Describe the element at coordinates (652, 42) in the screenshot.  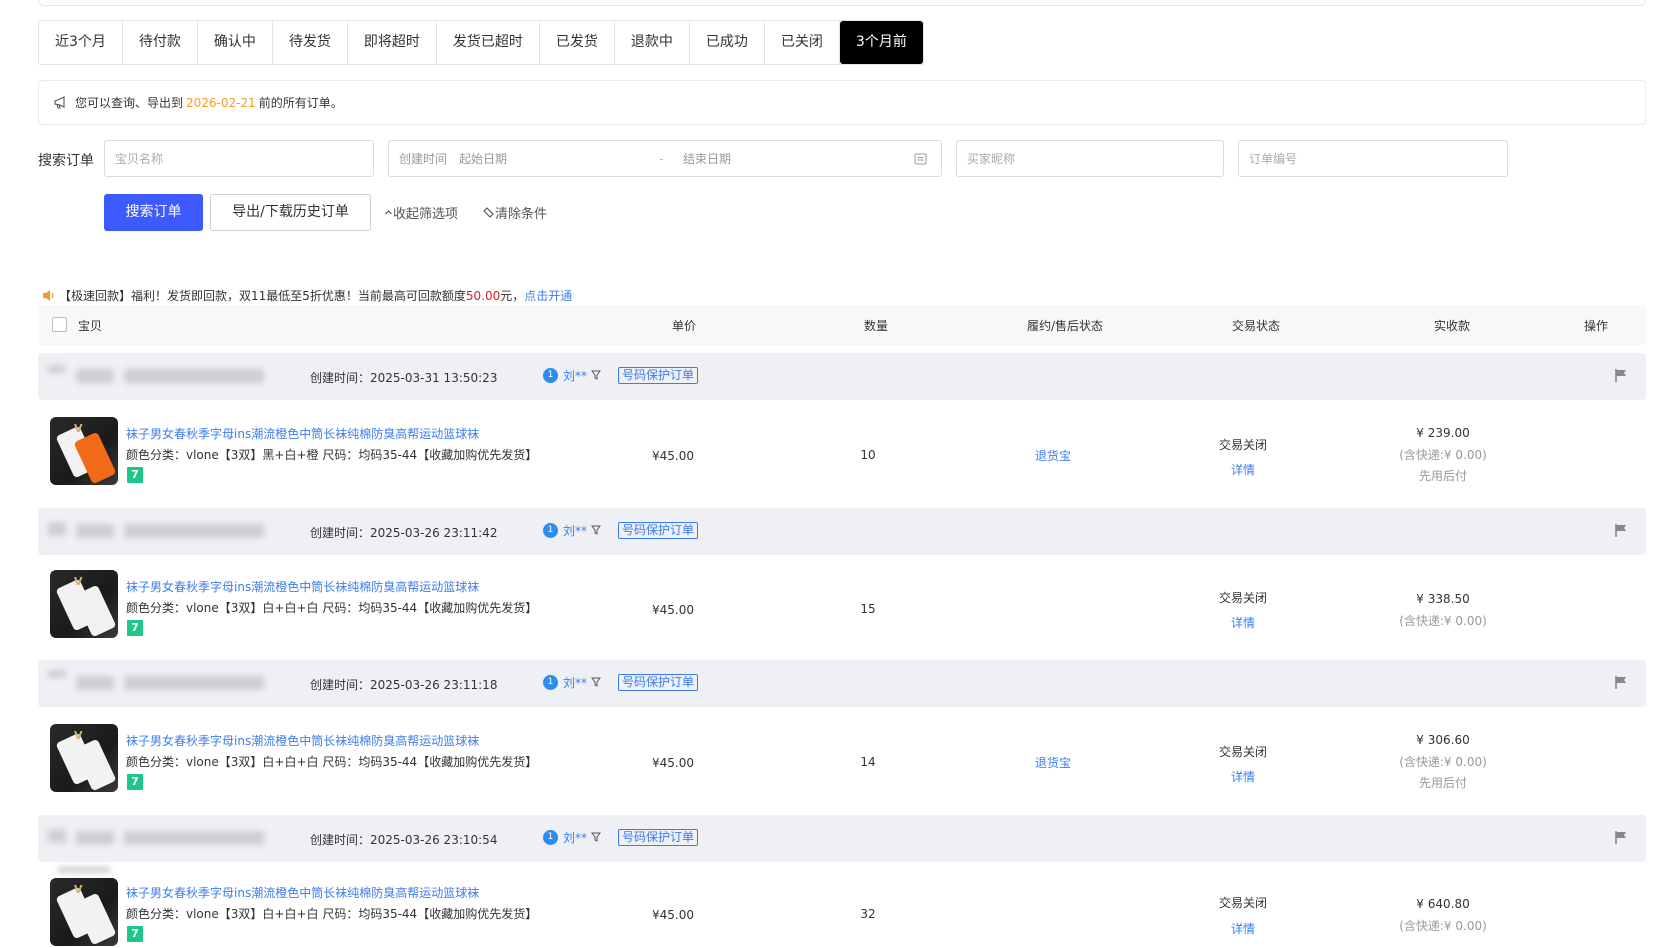
I see `tab-refunding: 退款中` at that location.